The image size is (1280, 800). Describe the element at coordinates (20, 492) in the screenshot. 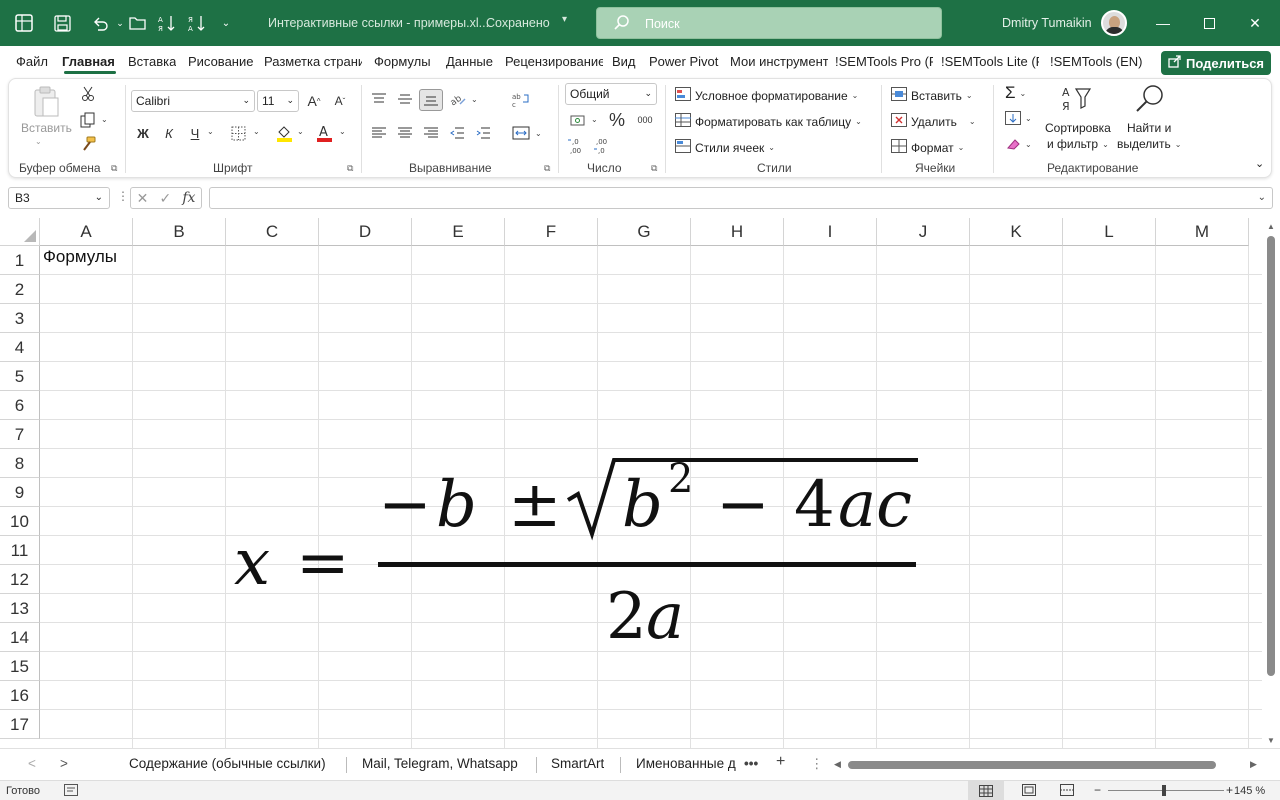

I see `row-header-9: 9` at that location.